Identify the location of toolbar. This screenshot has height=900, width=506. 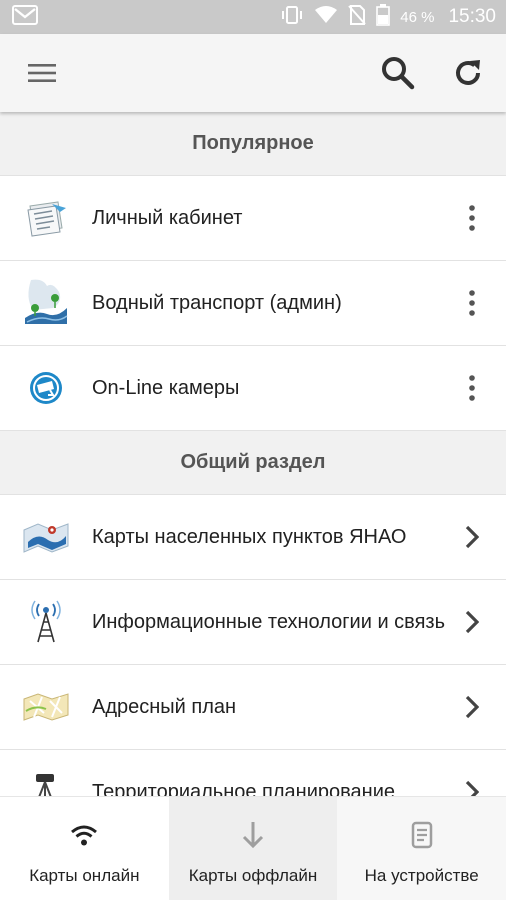
(253, 73).